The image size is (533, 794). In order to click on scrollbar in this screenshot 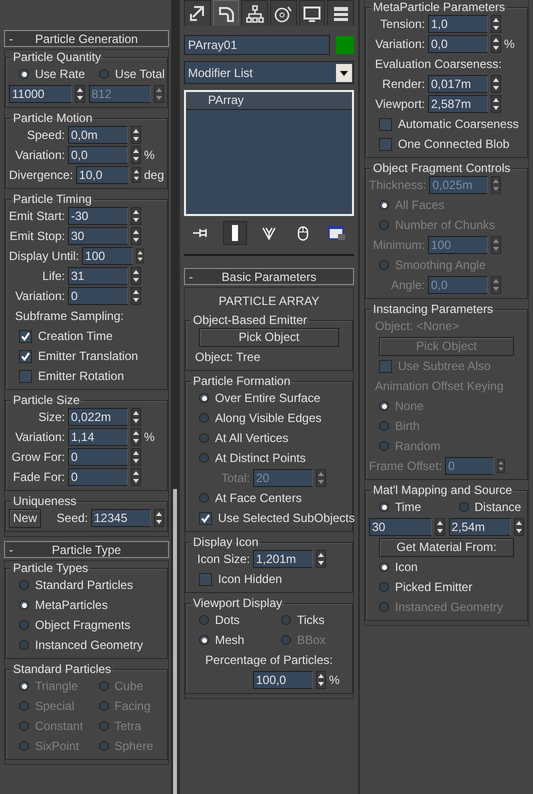, I will do `click(174, 397)`.